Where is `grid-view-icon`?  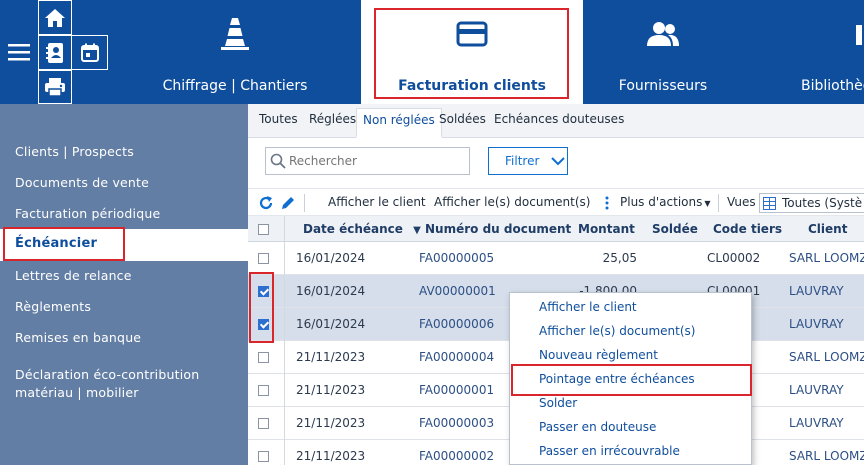
grid-view-icon is located at coordinates (769, 203).